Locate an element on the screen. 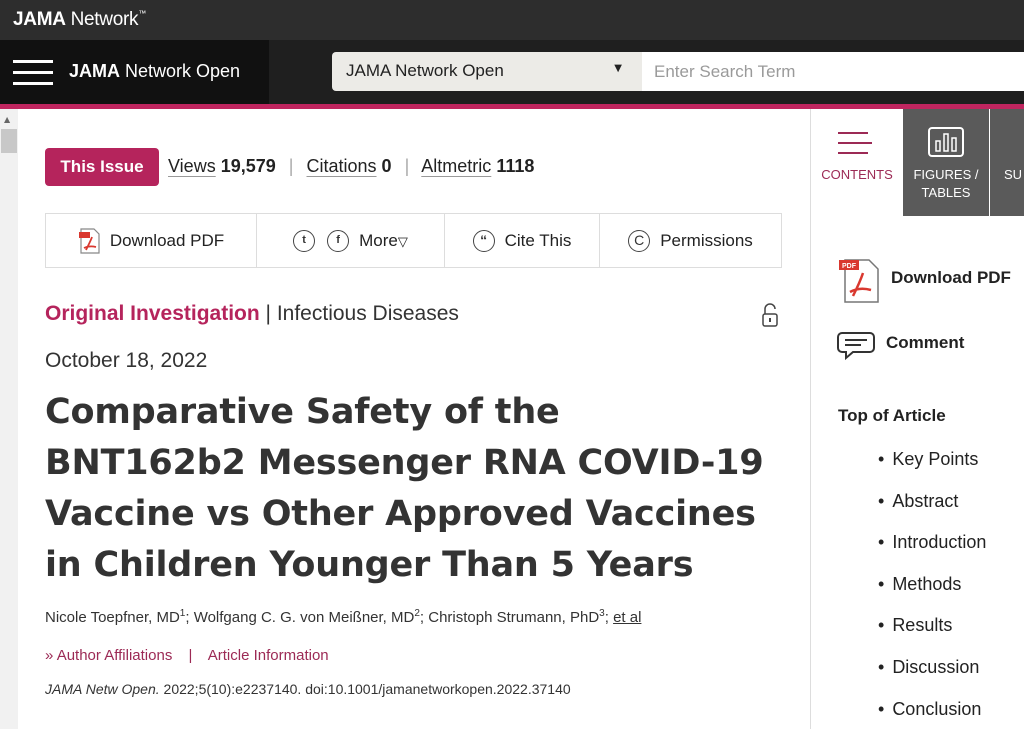 This screenshot has width=1024, height=729. author-link: Wolfgang C. G. von Meißner, MD is located at coordinates (304, 617).